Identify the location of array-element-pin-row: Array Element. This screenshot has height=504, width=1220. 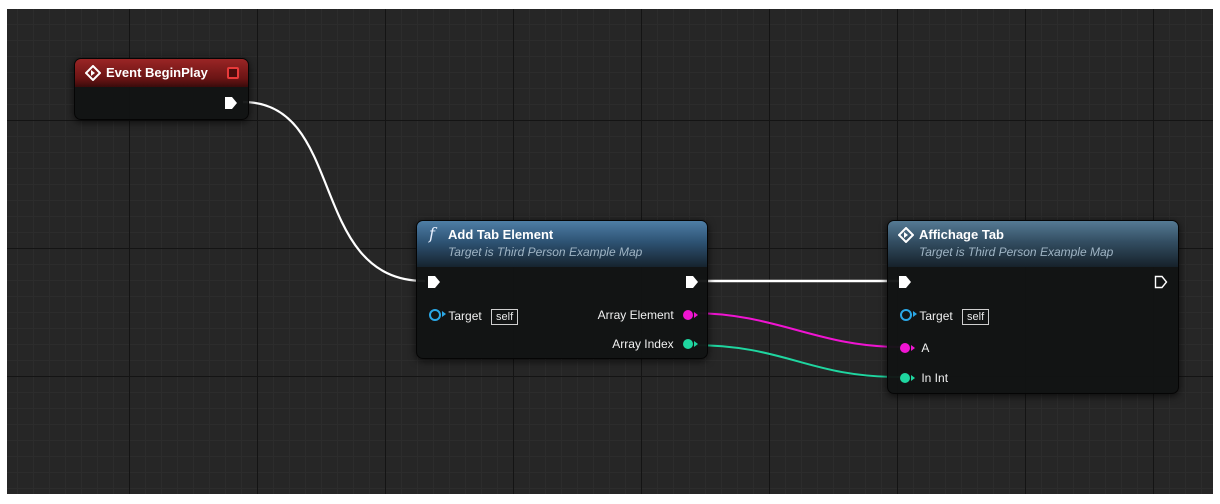
(646, 315).